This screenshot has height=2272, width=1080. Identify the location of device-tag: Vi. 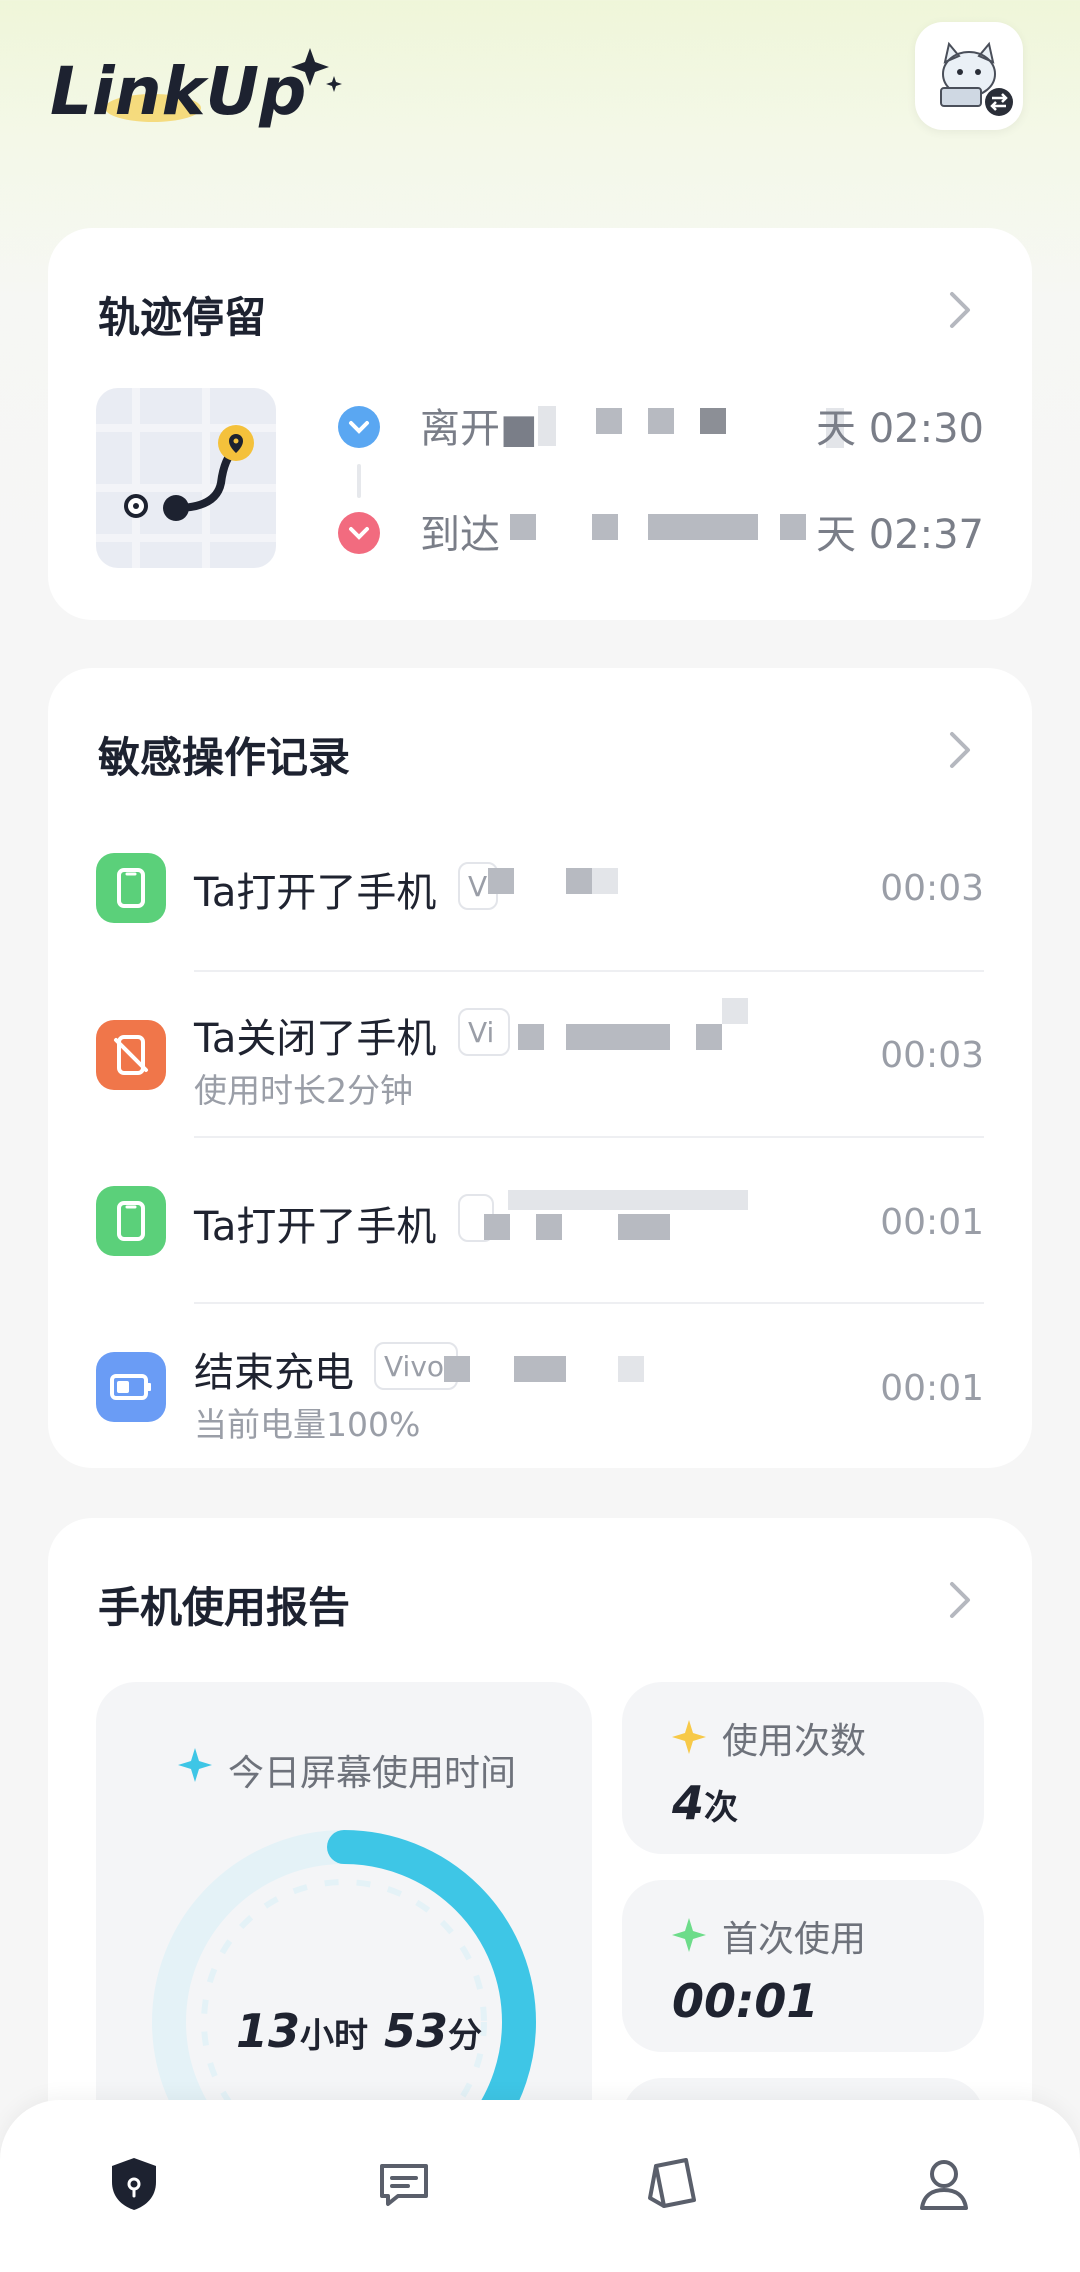
(484, 1032).